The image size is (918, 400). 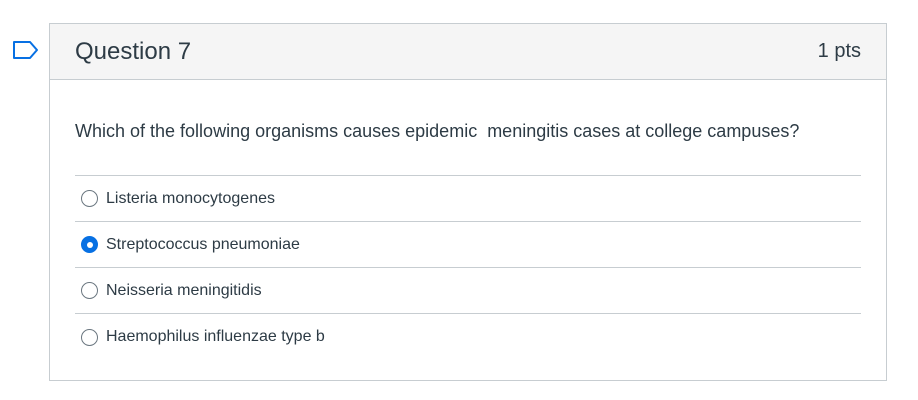 I want to click on question-header: Question 7 1 pts, so click(x=468, y=52).